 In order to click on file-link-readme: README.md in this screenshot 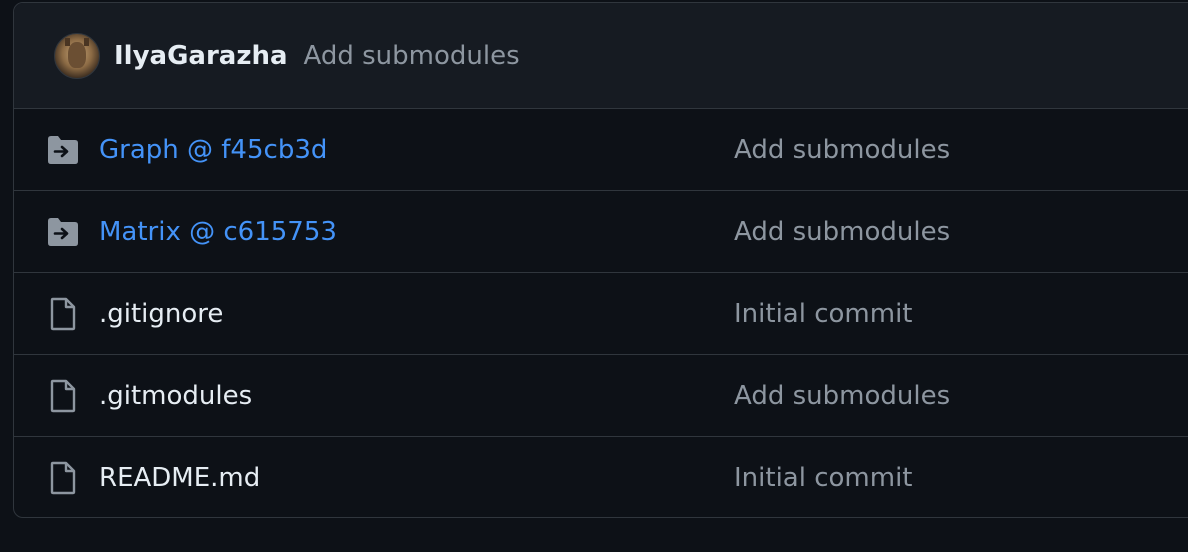, I will do `click(179, 478)`.